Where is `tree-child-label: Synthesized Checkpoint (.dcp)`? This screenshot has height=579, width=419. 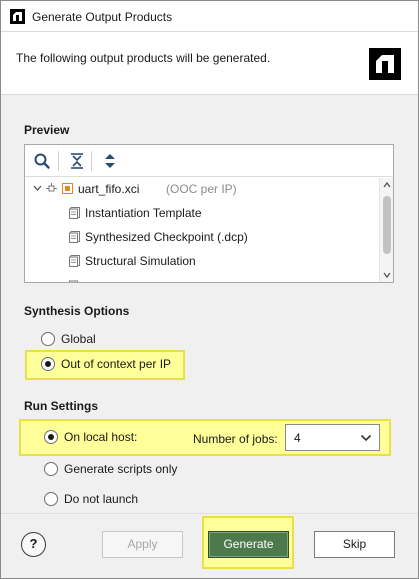 tree-child-label: Synthesized Checkpoint (.dcp) is located at coordinates (166, 237).